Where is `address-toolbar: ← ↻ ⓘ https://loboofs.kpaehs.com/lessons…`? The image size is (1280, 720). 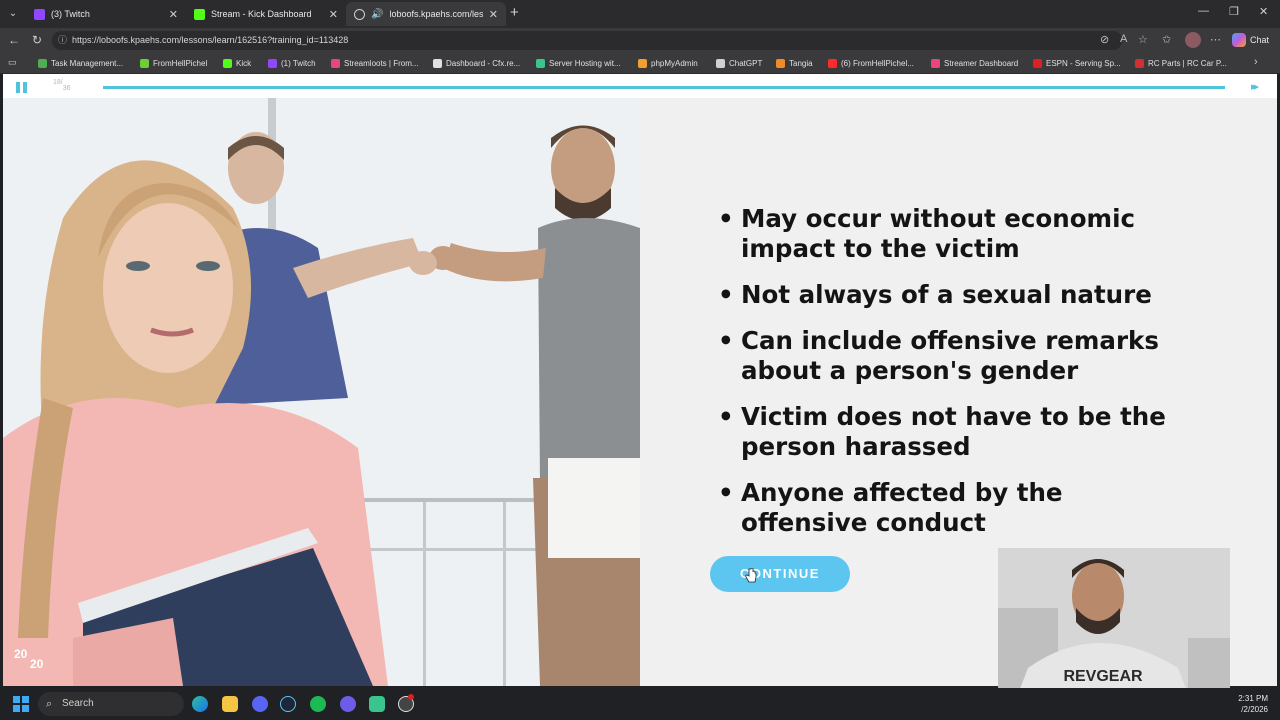 address-toolbar: ← ↻ ⓘ https://loboofs.kpaehs.com/lessons… is located at coordinates (640, 40).